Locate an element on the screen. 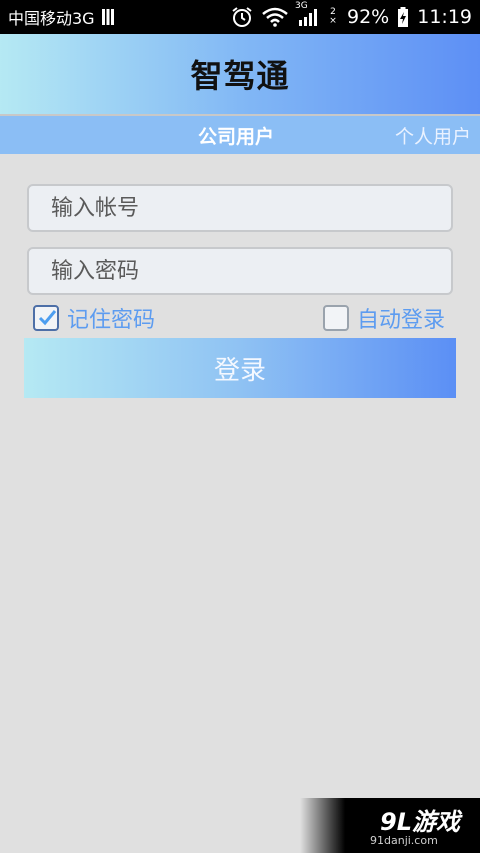 This screenshot has height=853, width=480. battery-charging-icon is located at coordinates (403, 17).